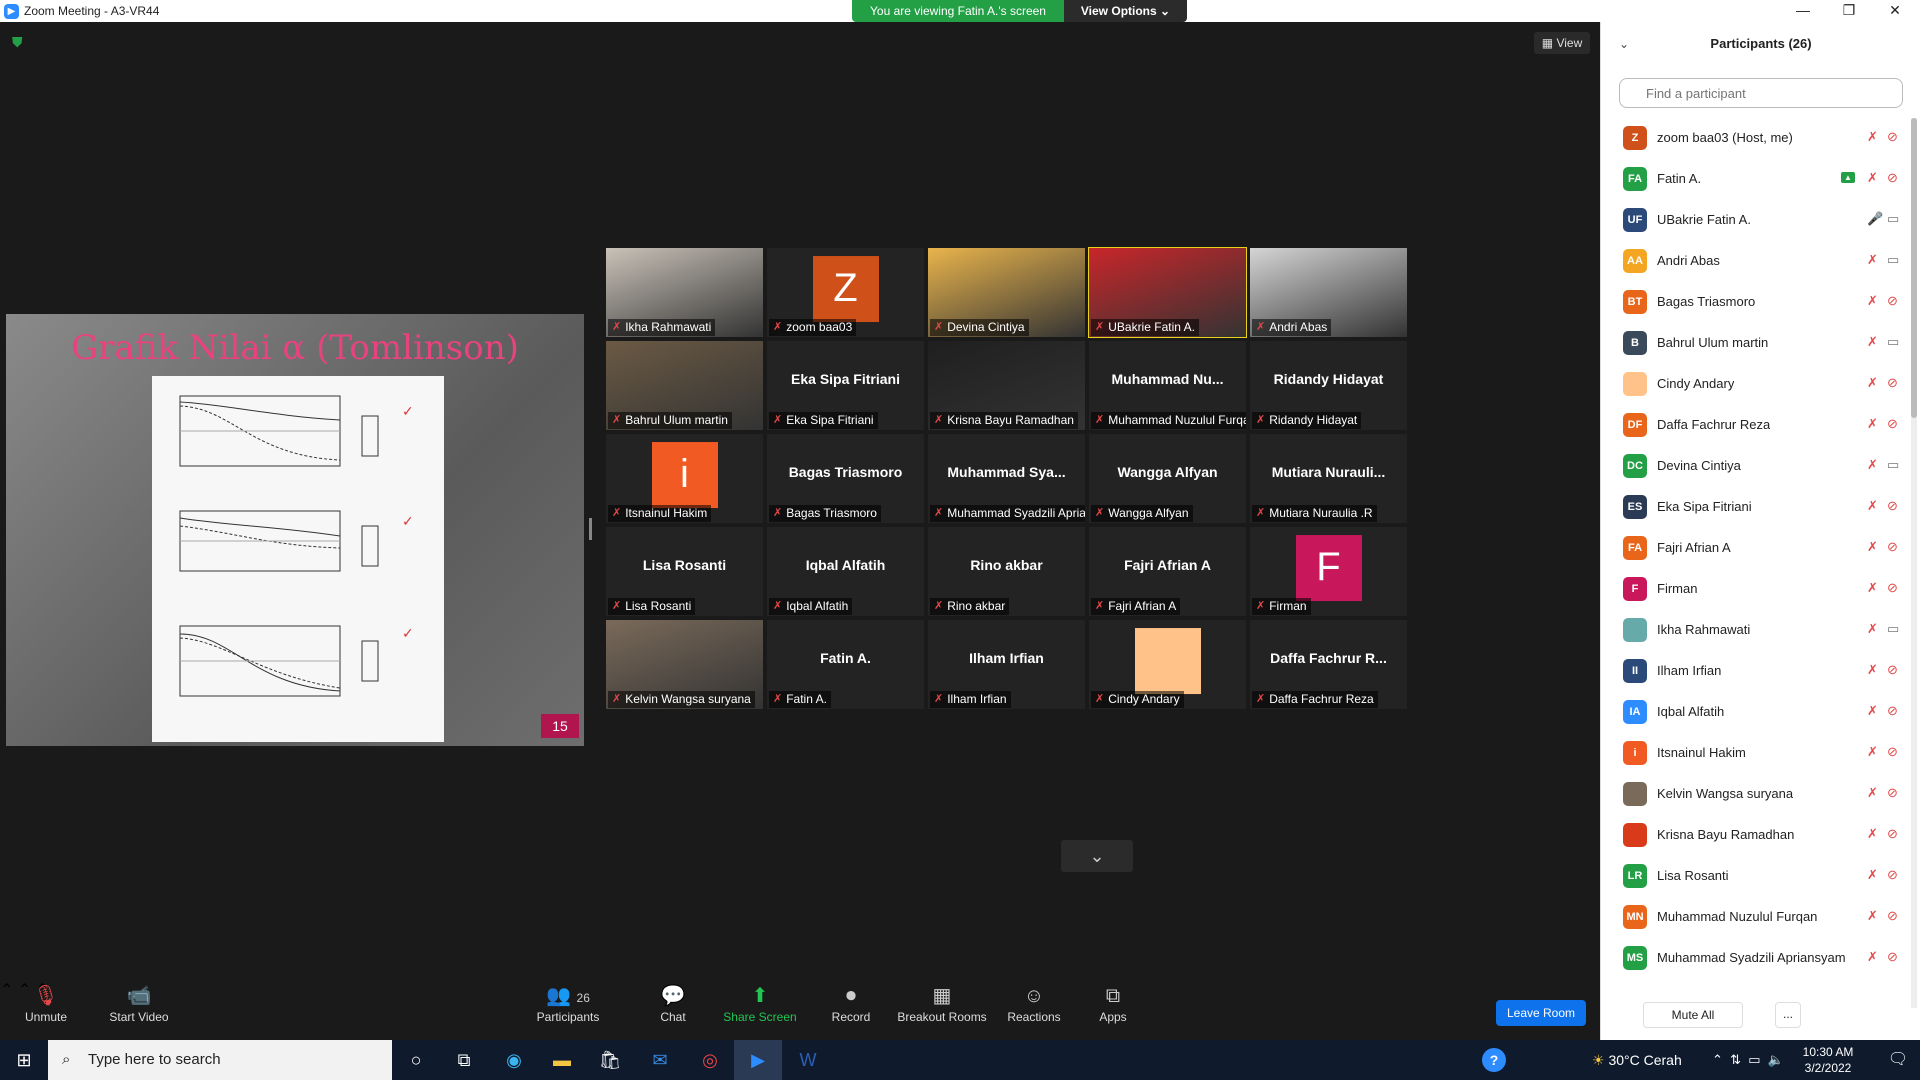 Image resolution: width=1920 pixels, height=1080 pixels. What do you see at coordinates (1761, 93) in the screenshot?
I see `participant-search-input` at bounding box center [1761, 93].